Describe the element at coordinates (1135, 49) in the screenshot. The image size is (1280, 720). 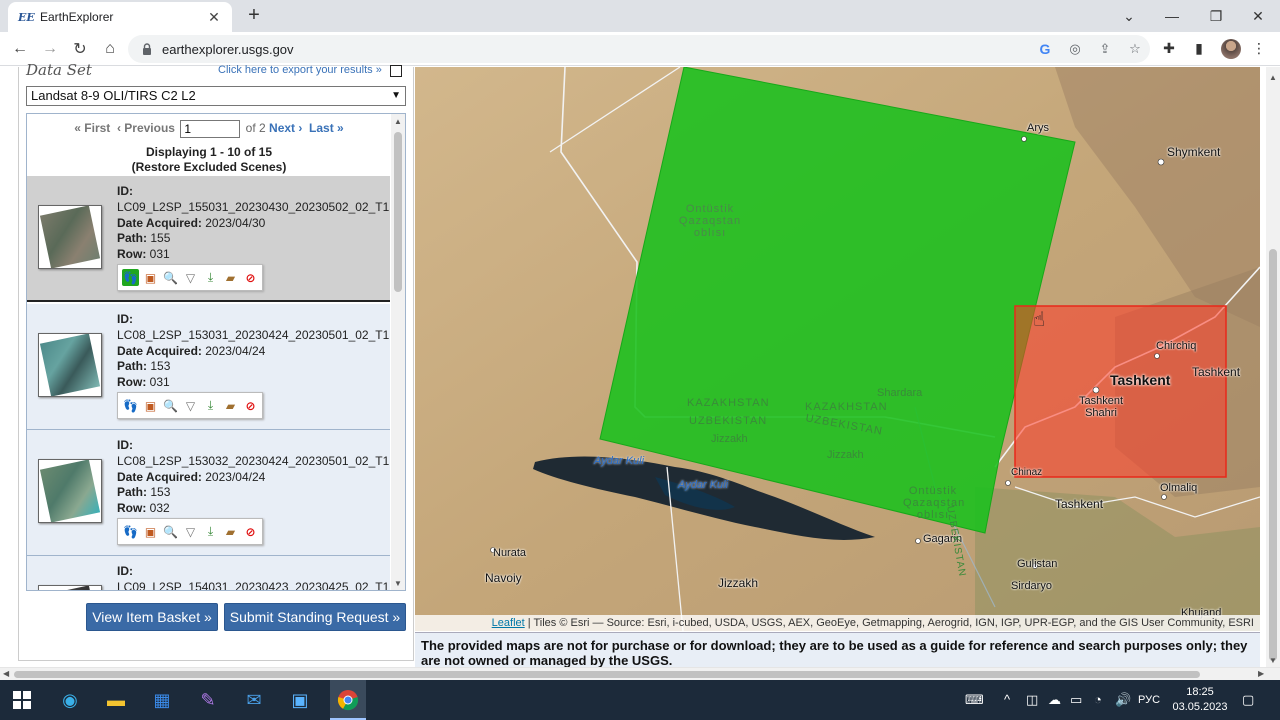
I see `bookmark-star-icon: ☆` at that location.